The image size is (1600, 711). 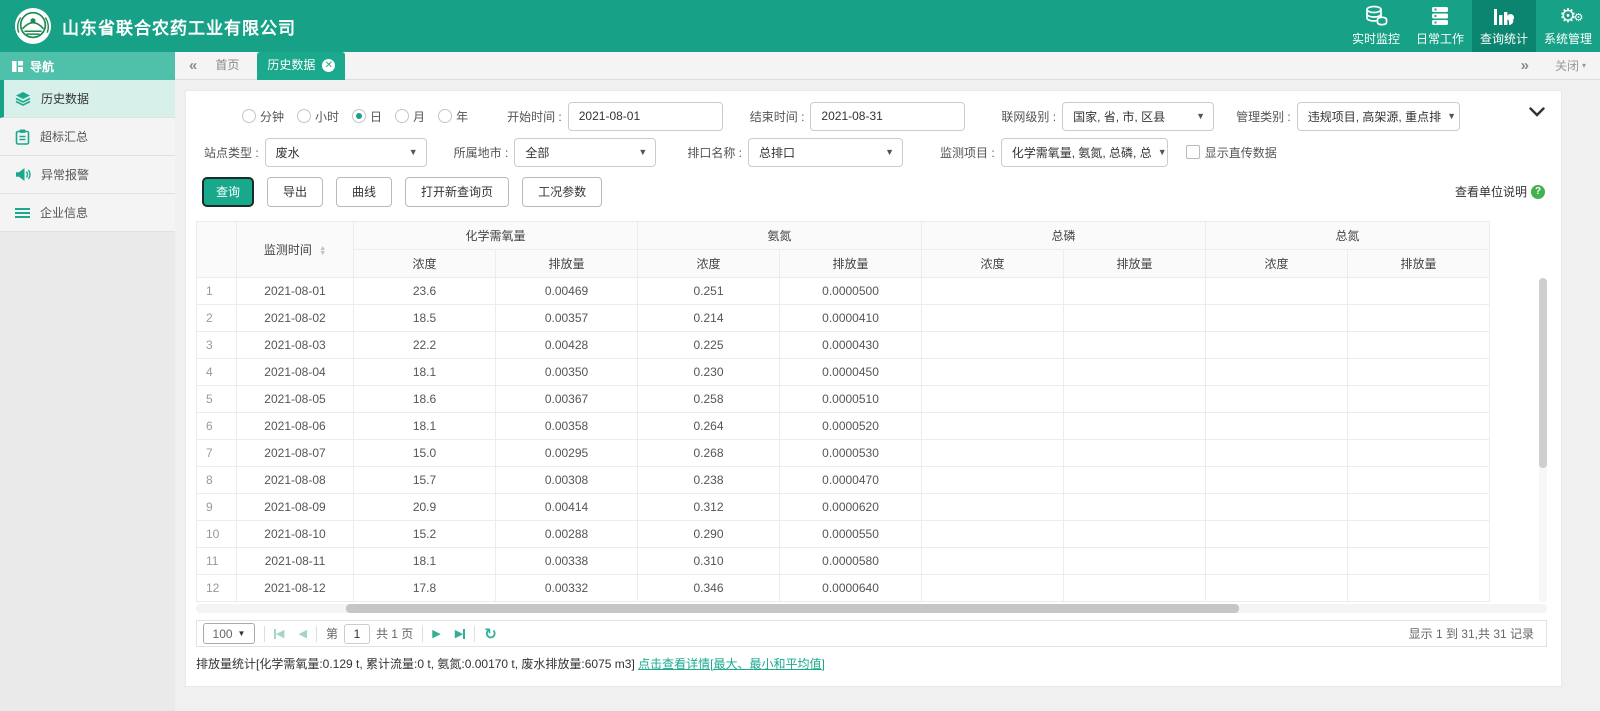 I want to click on horizontal-scrollbar, so click(x=871, y=608).